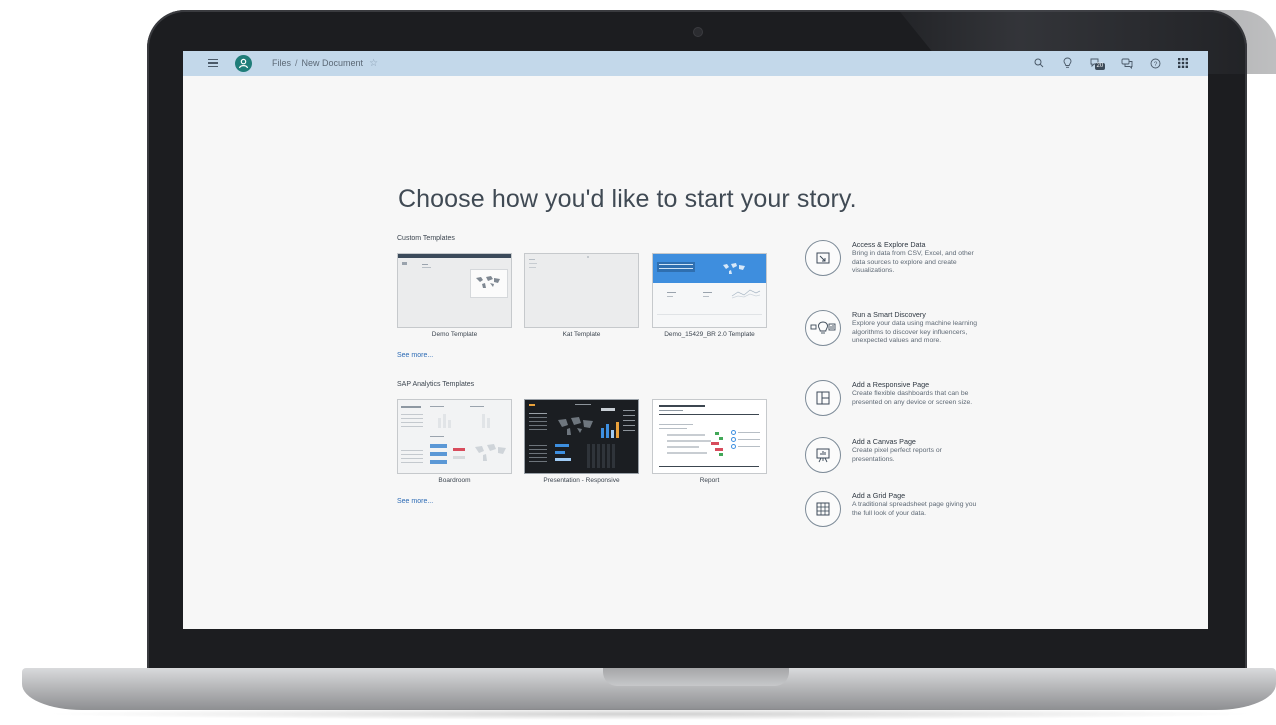 The image size is (1276, 725). I want to click on hamburger-menu-icon, so click(213, 63).